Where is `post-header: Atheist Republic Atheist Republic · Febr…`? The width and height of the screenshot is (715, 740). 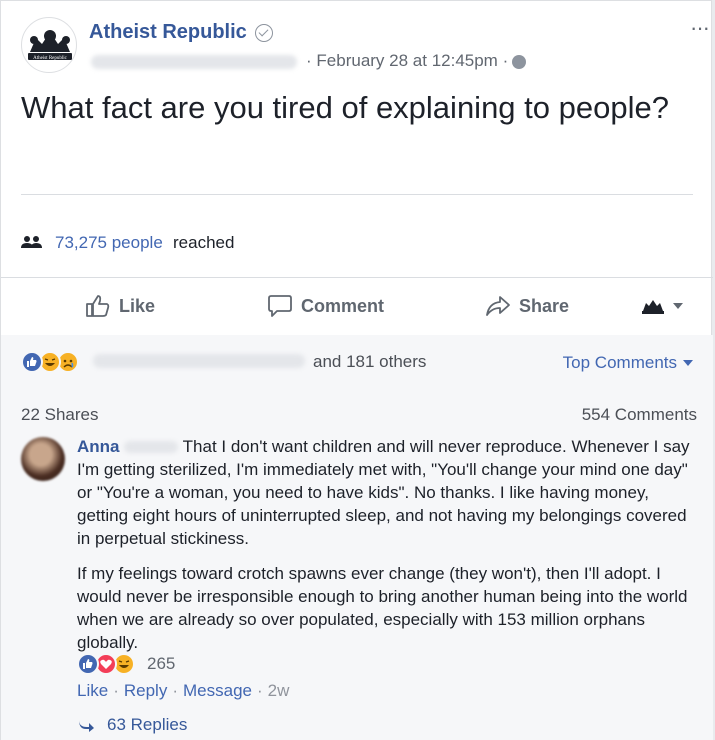
post-header: Atheist Republic Atheist Republic · Febr… is located at coordinates (365, 50).